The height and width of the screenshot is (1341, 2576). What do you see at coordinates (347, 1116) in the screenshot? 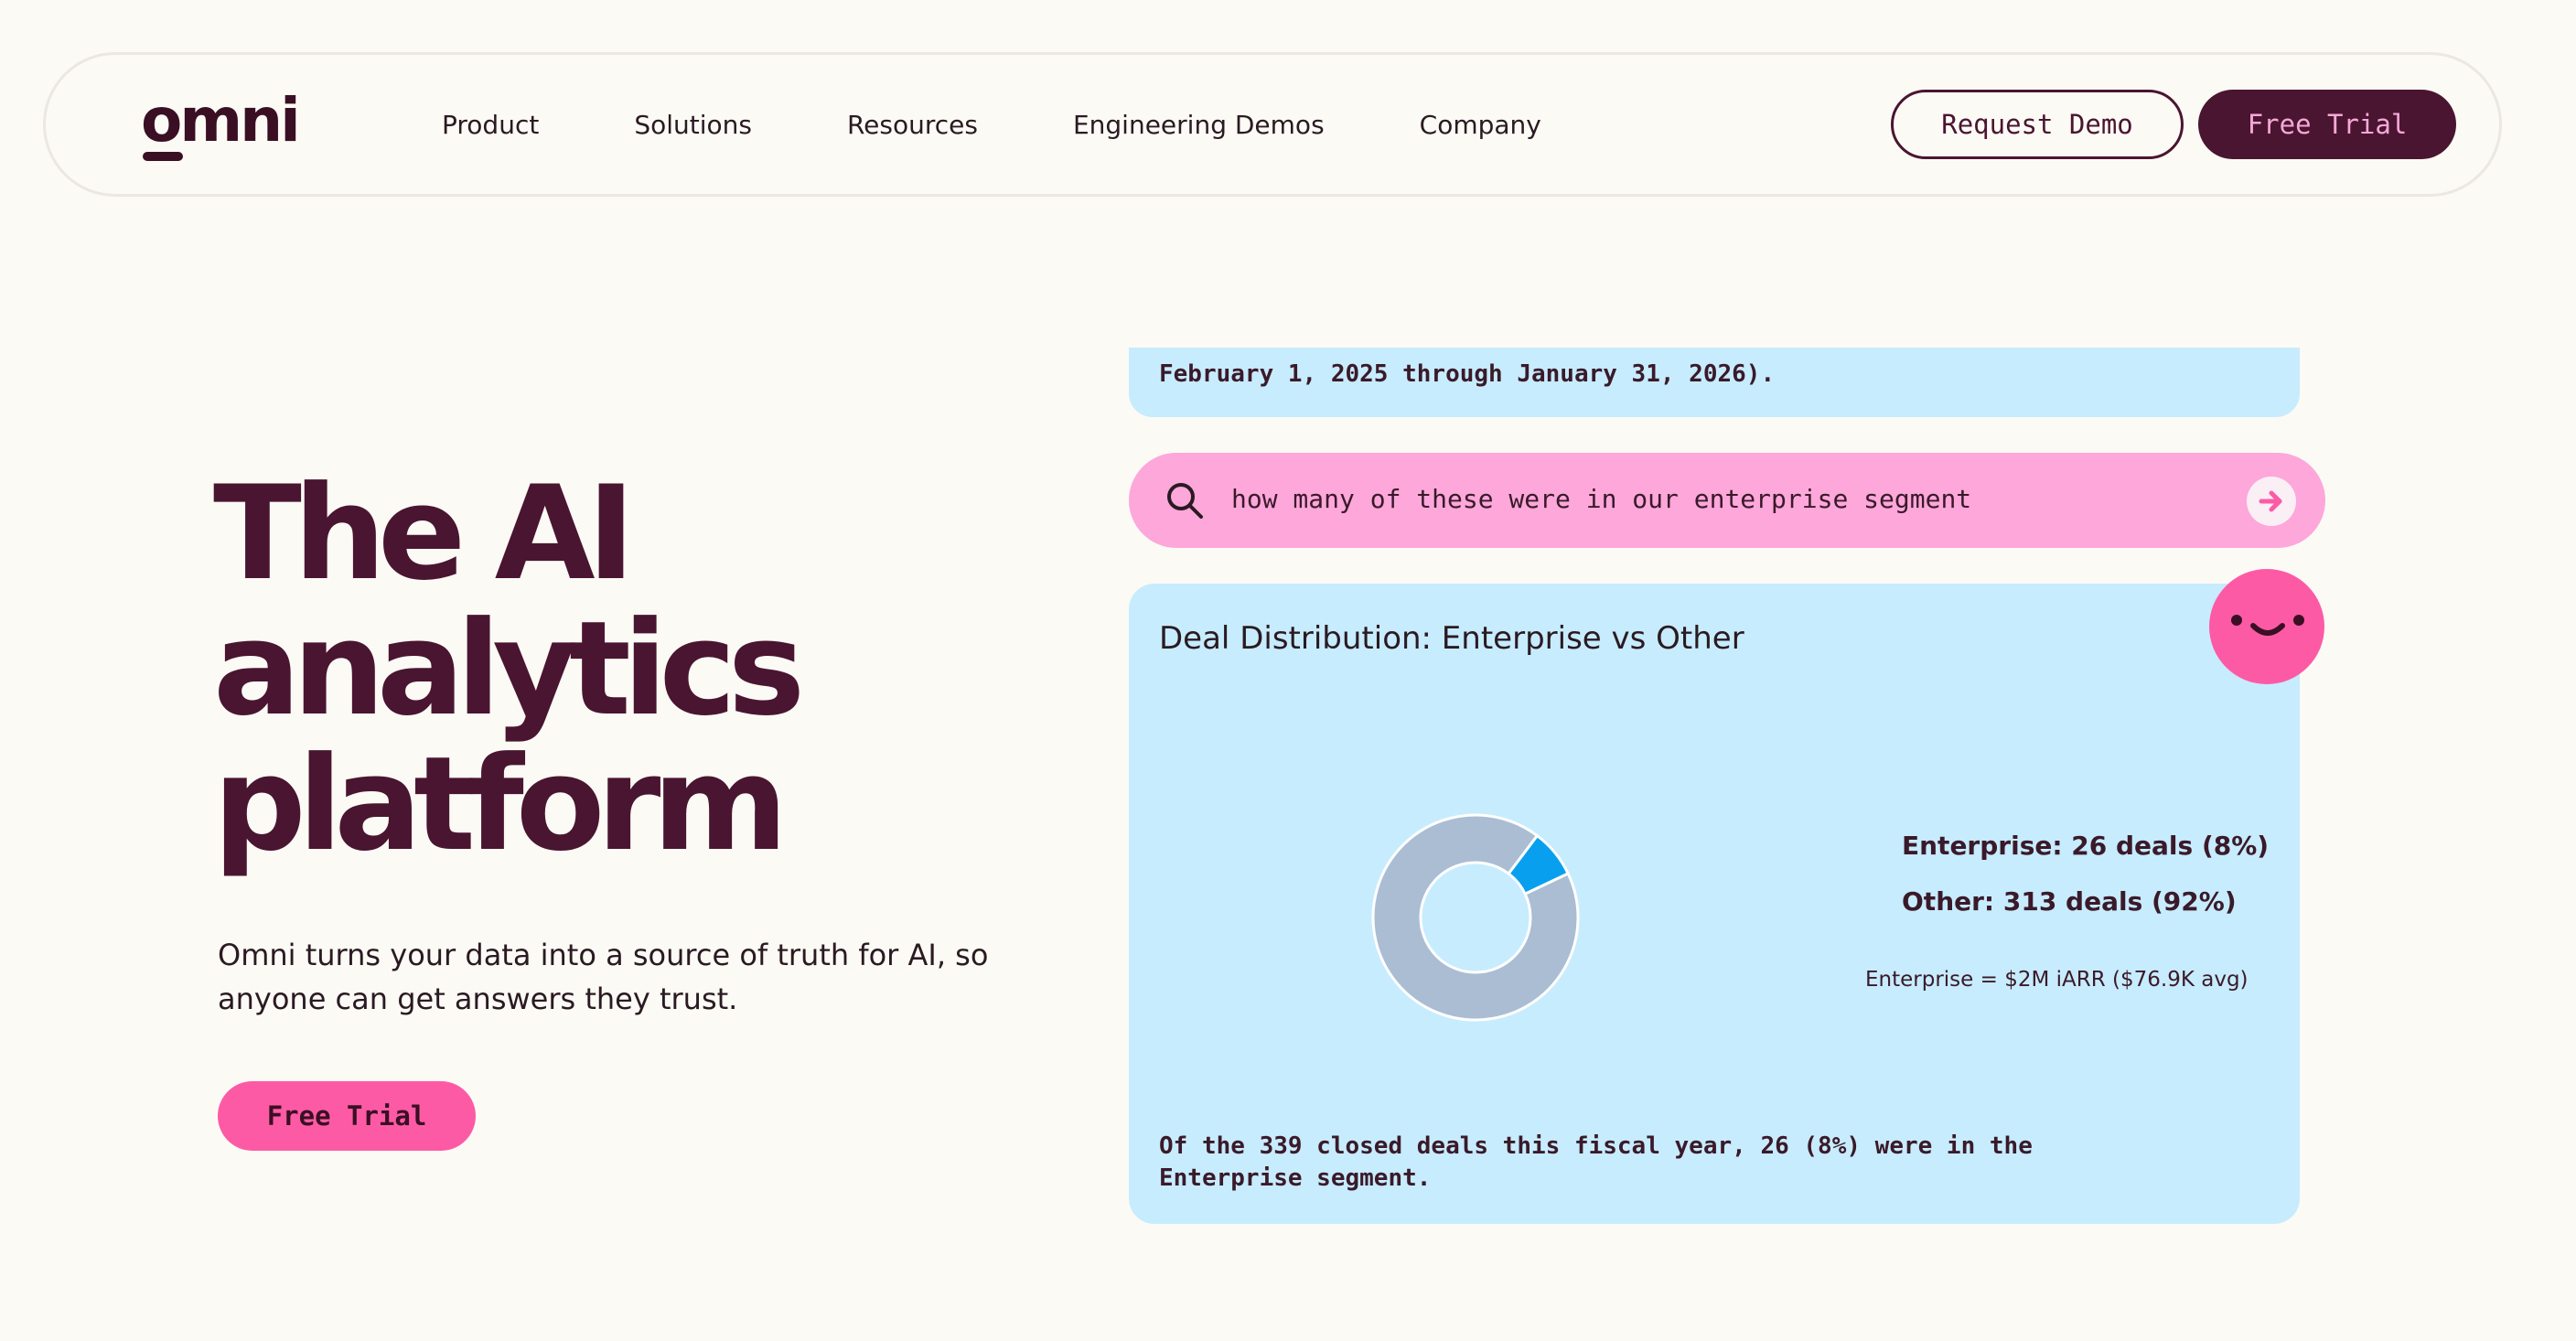
I see `free-trial-hero-button: Free Trial` at bounding box center [347, 1116].